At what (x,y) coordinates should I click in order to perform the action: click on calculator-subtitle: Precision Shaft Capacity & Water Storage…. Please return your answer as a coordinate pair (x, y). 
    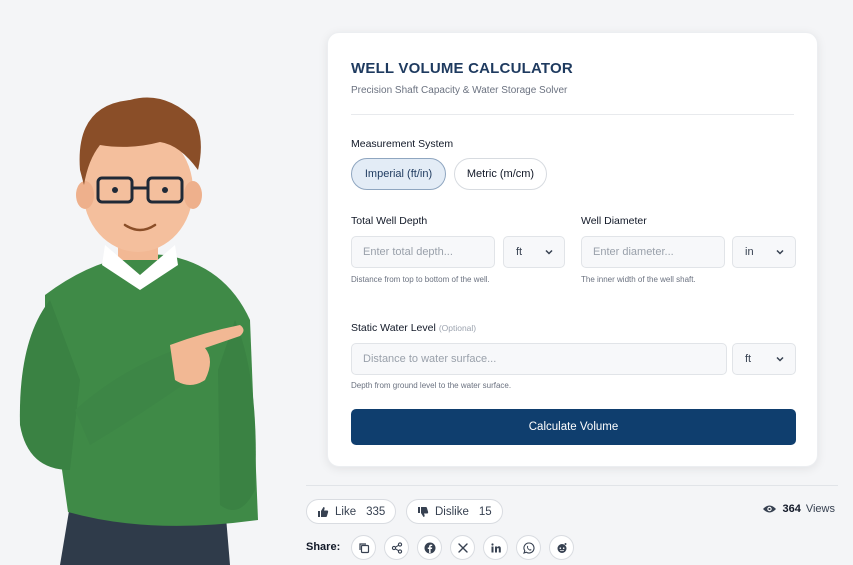
    Looking at the image, I should click on (459, 90).